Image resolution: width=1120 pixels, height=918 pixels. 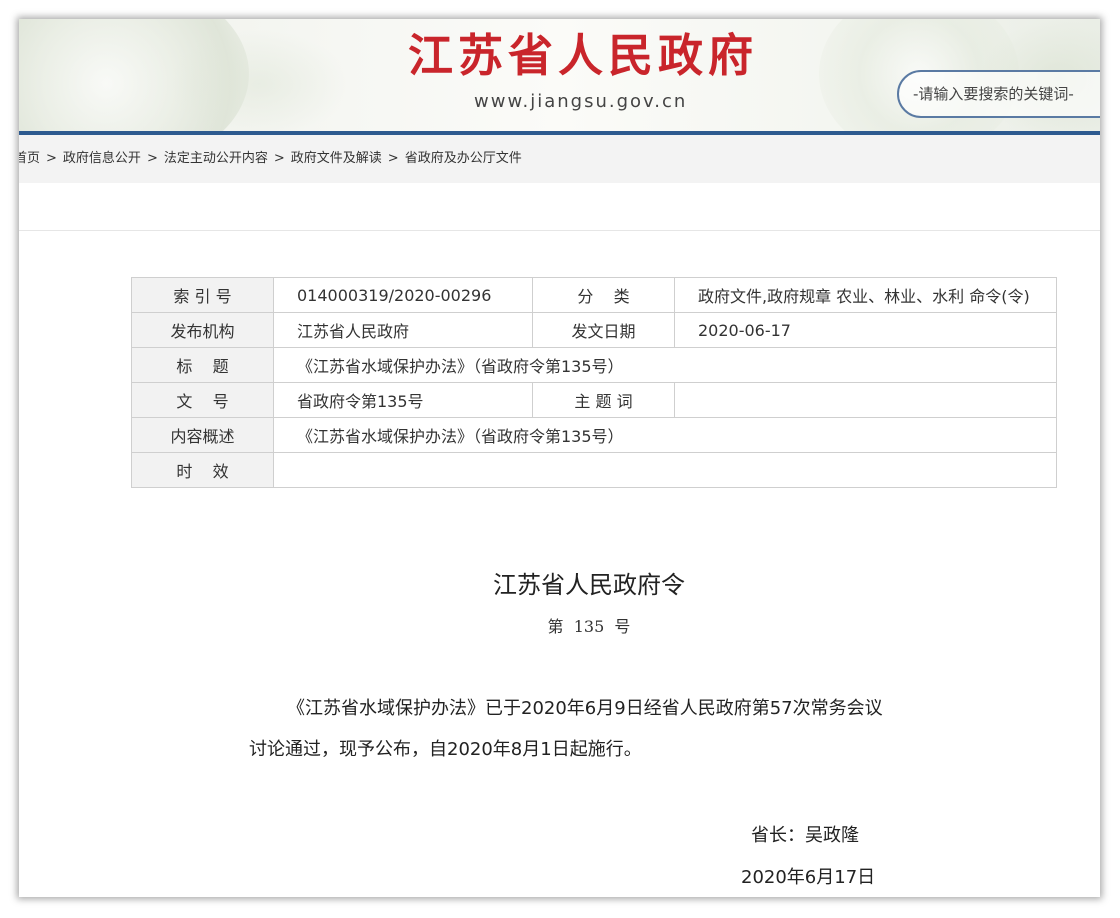 What do you see at coordinates (202, 470) in the screenshot?
I see `validity-label: 时 效` at bounding box center [202, 470].